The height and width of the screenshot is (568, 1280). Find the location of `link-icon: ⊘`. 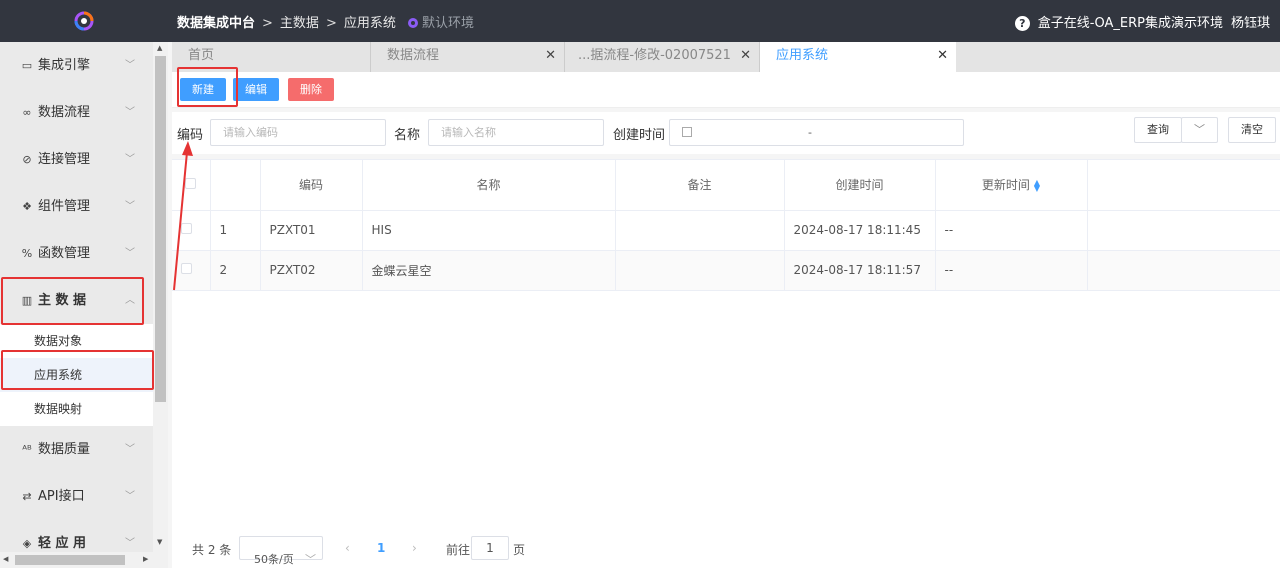

link-icon: ⊘ is located at coordinates (27, 159).